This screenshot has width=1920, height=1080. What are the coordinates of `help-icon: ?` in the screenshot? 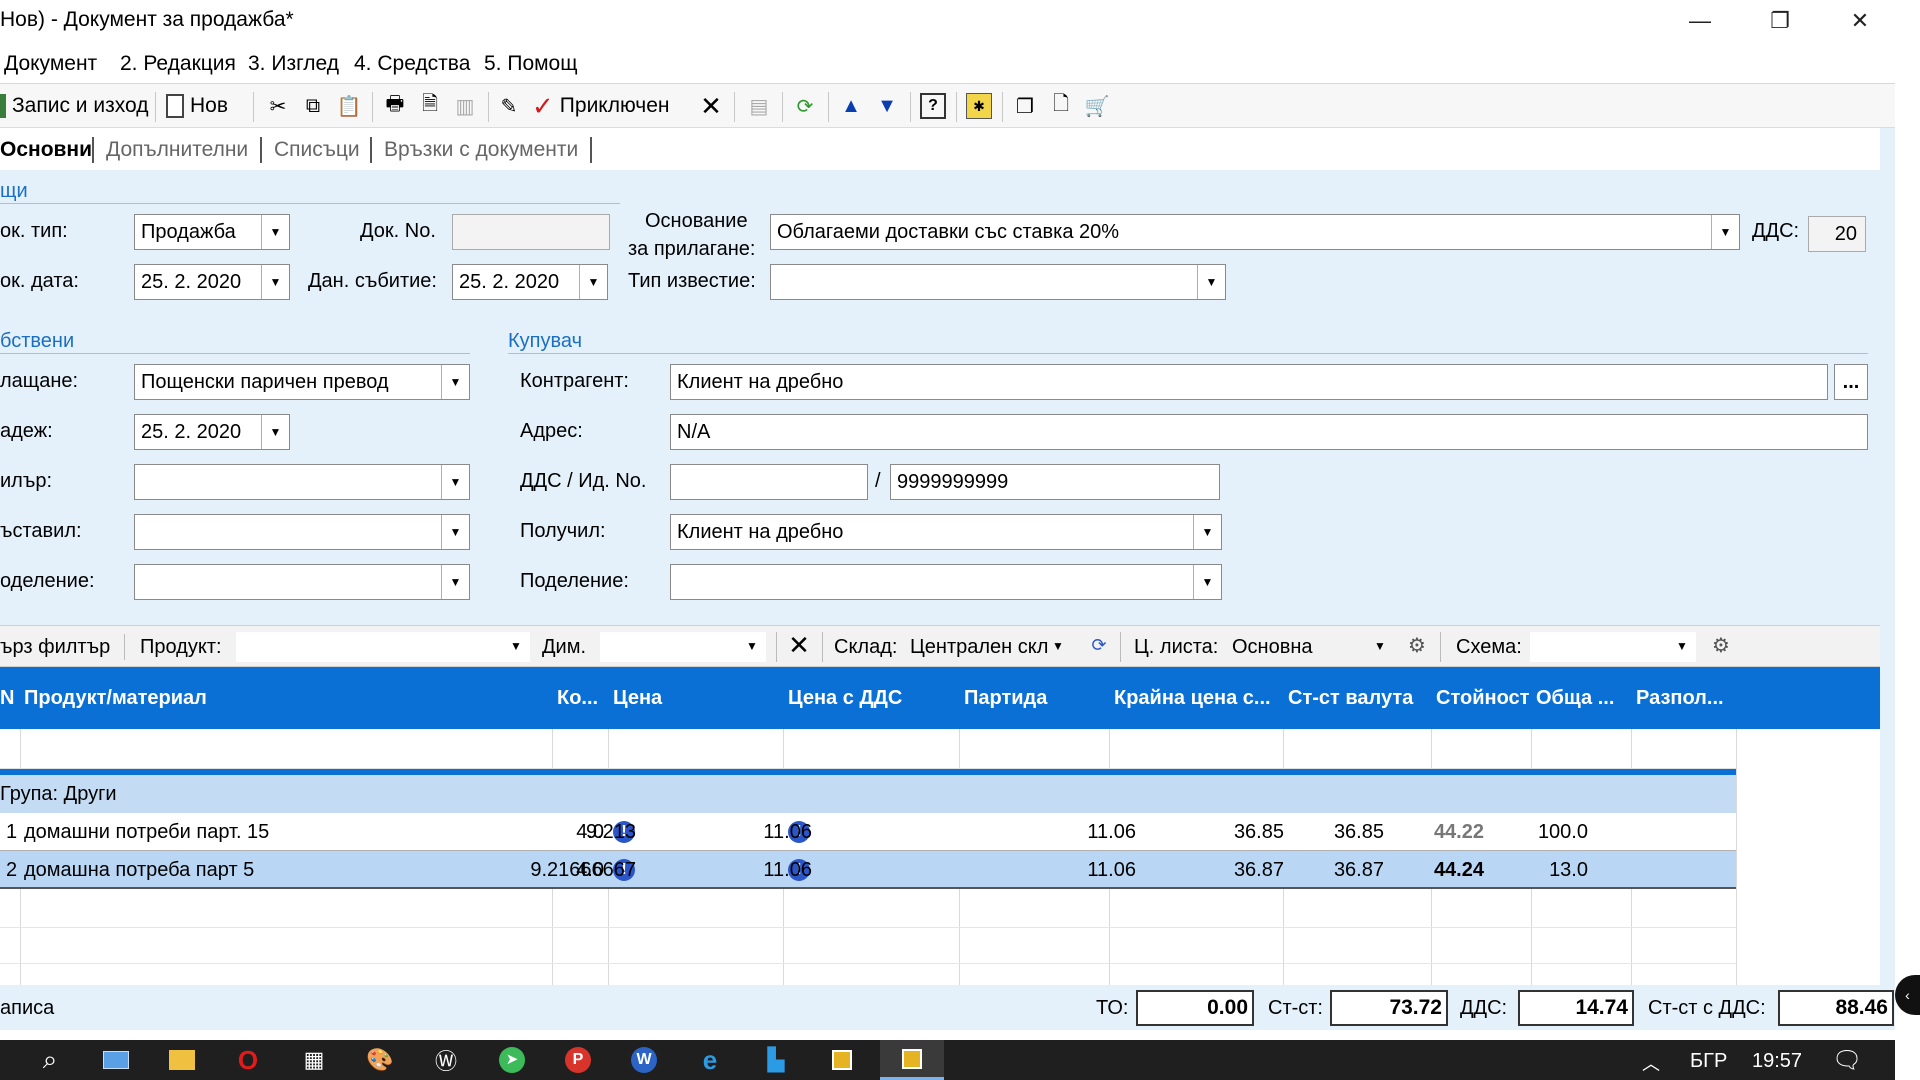 It's located at (933, 106).